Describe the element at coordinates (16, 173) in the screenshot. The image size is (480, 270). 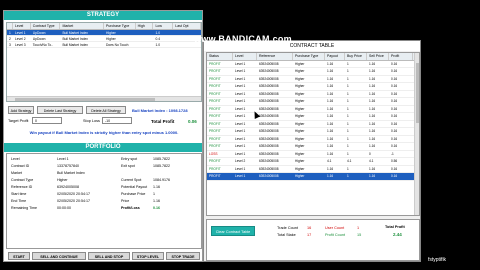
I see `portfolio-label: Market` at that location.